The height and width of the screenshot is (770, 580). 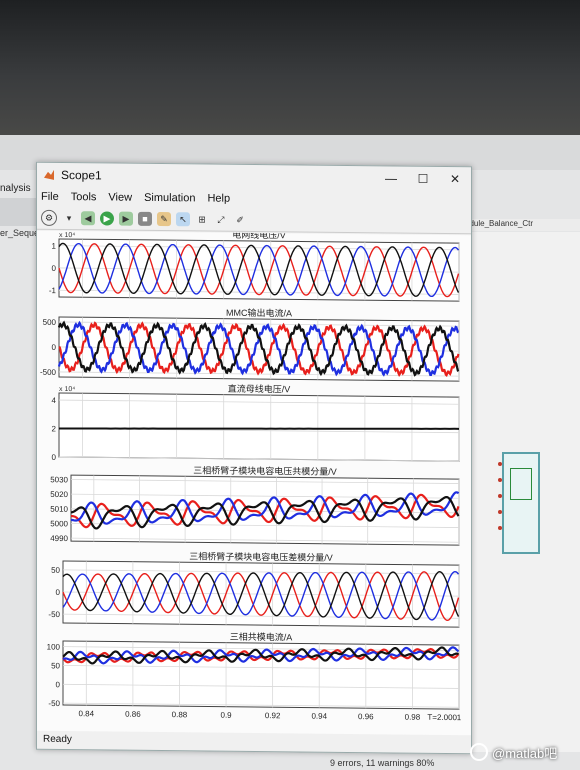 I want to click on minimize-button: —, so click(x=391, y=178).